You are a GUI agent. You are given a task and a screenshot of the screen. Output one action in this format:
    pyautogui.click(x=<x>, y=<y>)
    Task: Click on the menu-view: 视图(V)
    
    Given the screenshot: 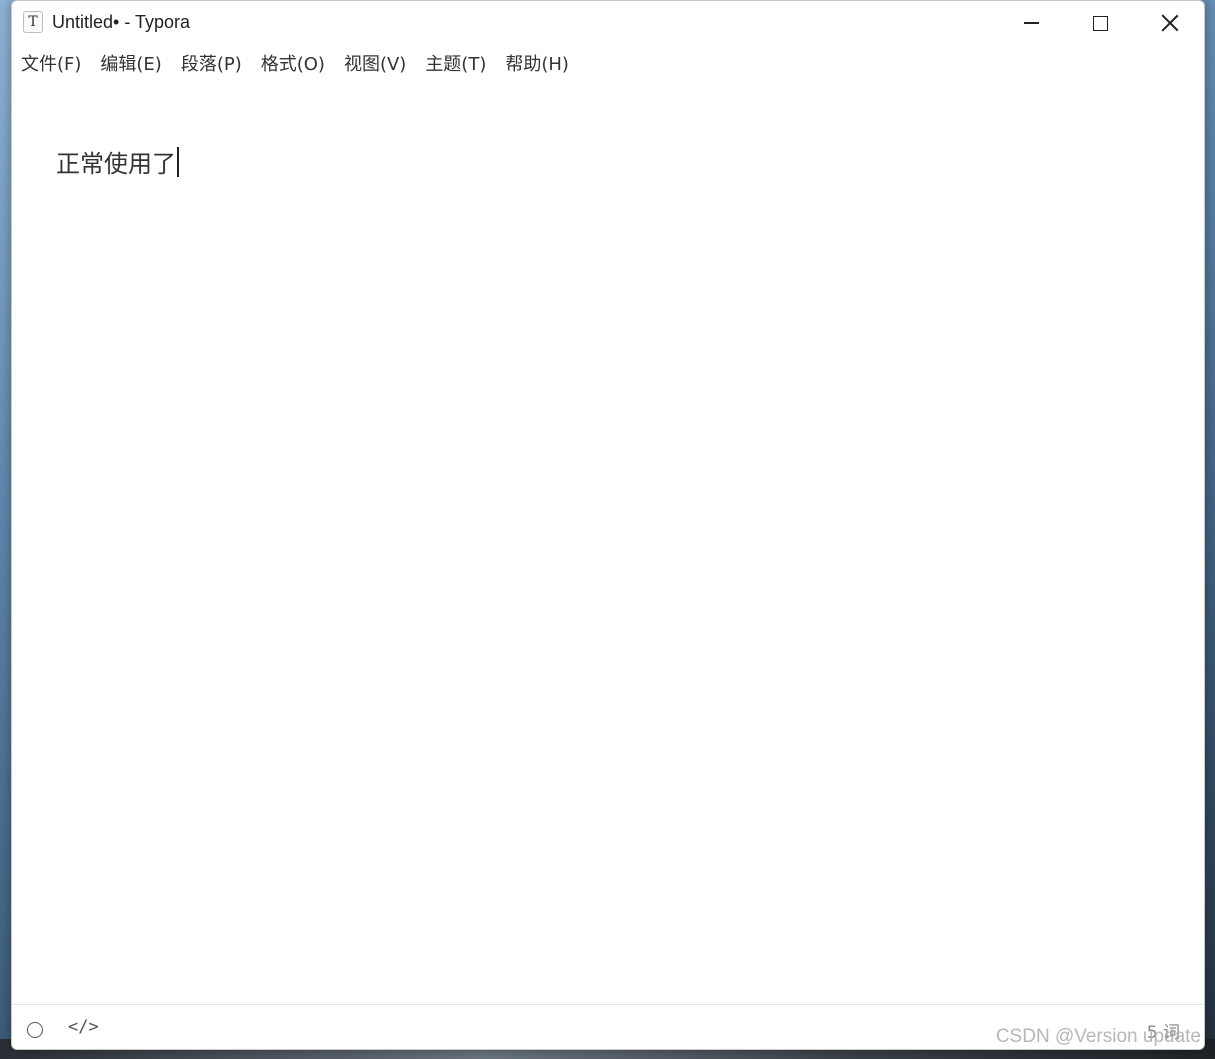 What is the action you would take?
    pyautogui.click(x=375, y=63)
    